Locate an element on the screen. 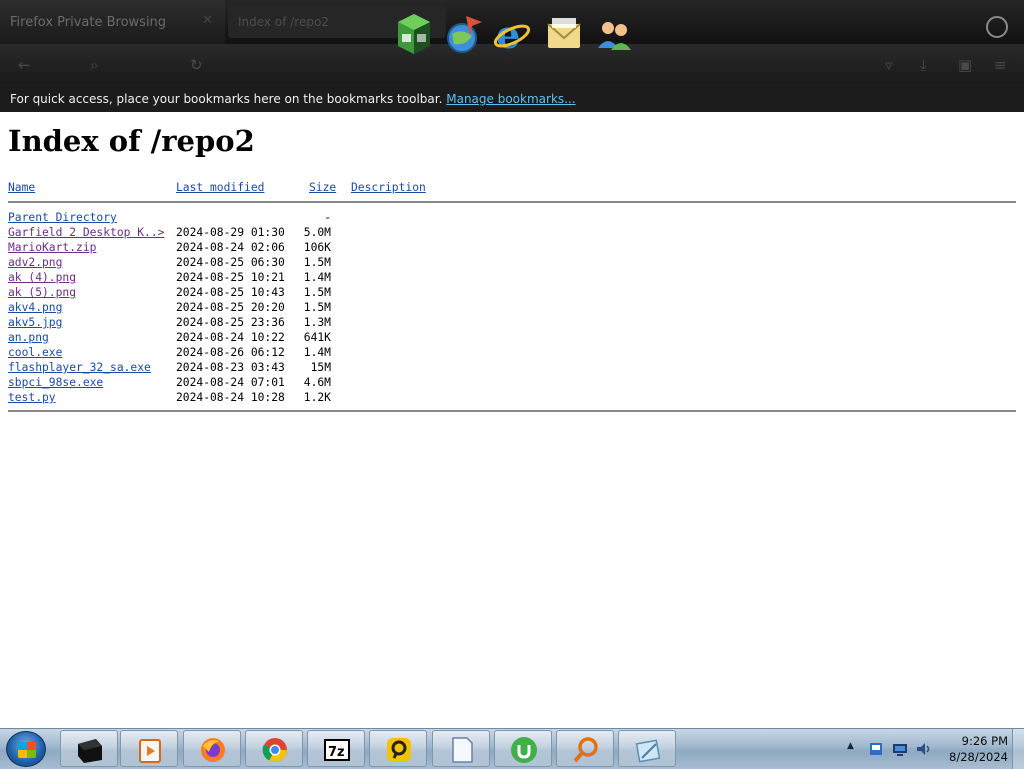 This screenshot has height=769, width=1024. svg-text: 7z is located at coordinates (336, 752).